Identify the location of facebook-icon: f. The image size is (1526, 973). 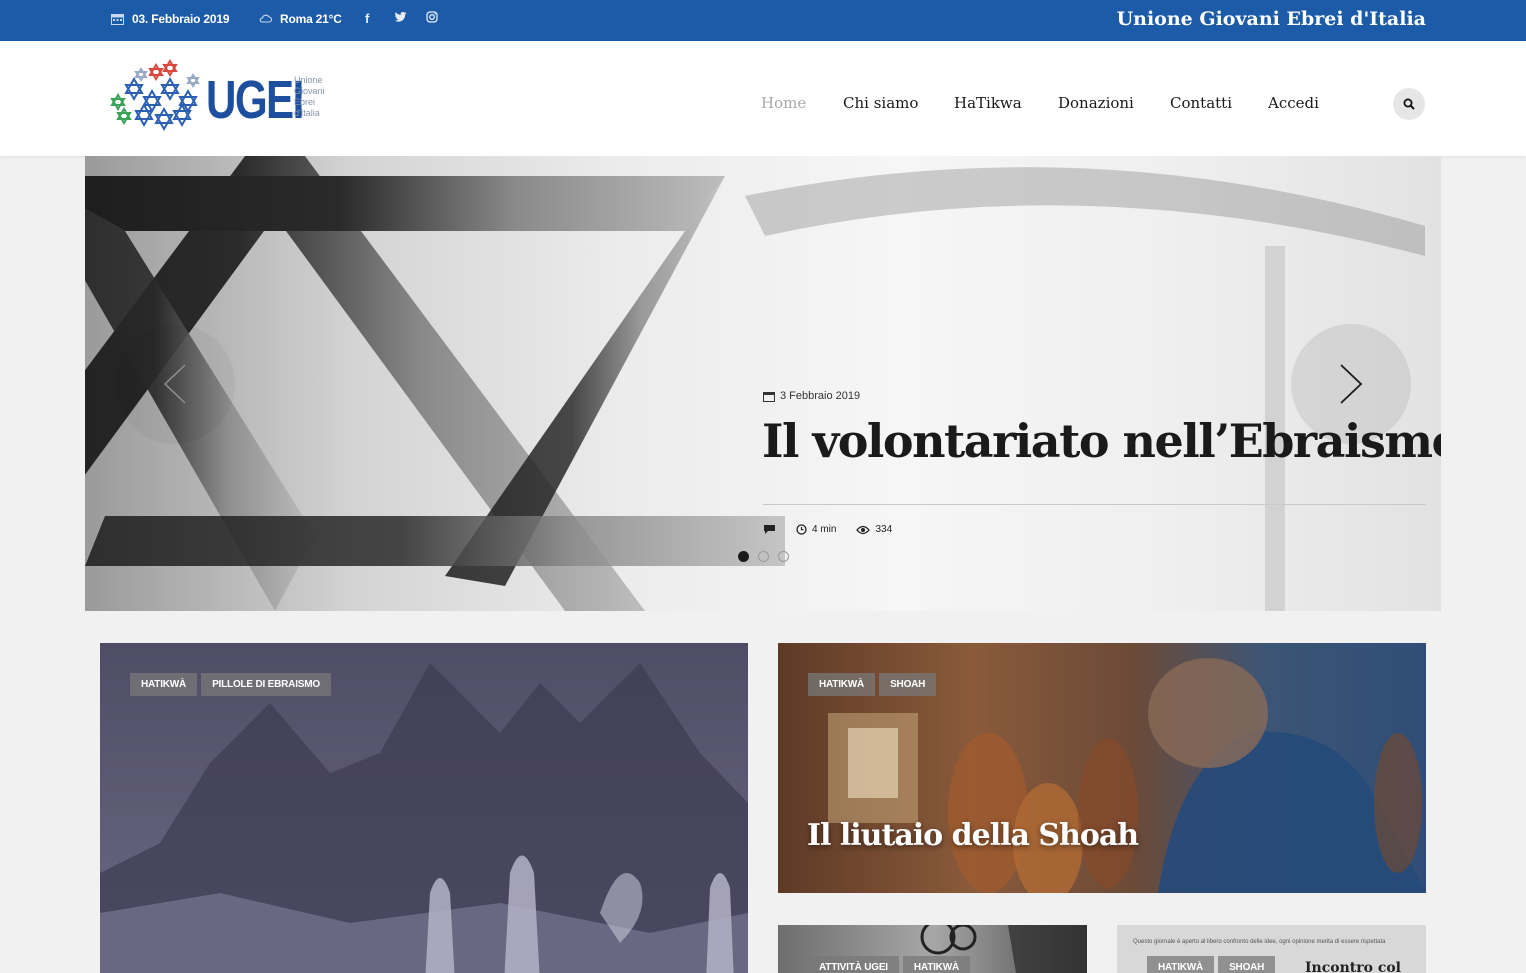
(367, 18).